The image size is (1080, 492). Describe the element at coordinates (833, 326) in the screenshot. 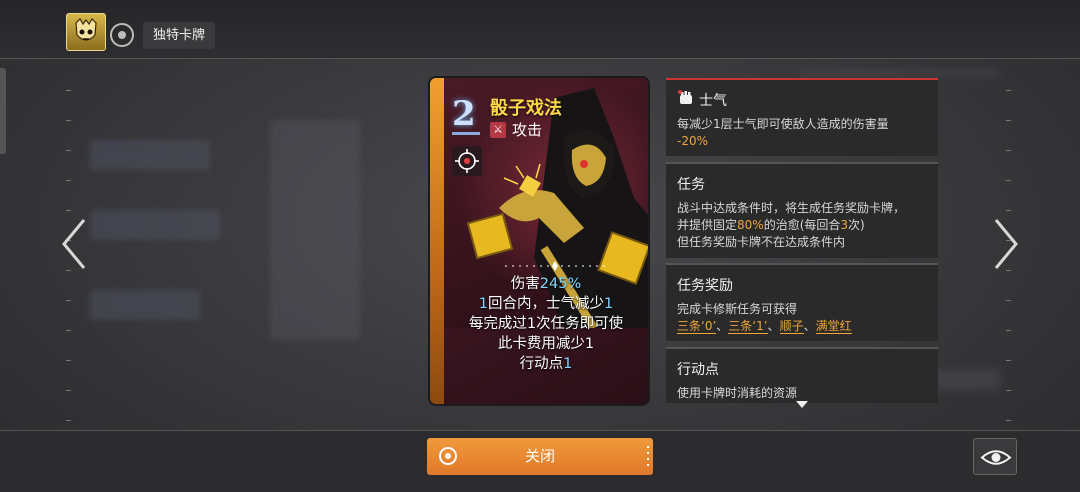

I see `reward-link-full-house: 满堂红` at that location.